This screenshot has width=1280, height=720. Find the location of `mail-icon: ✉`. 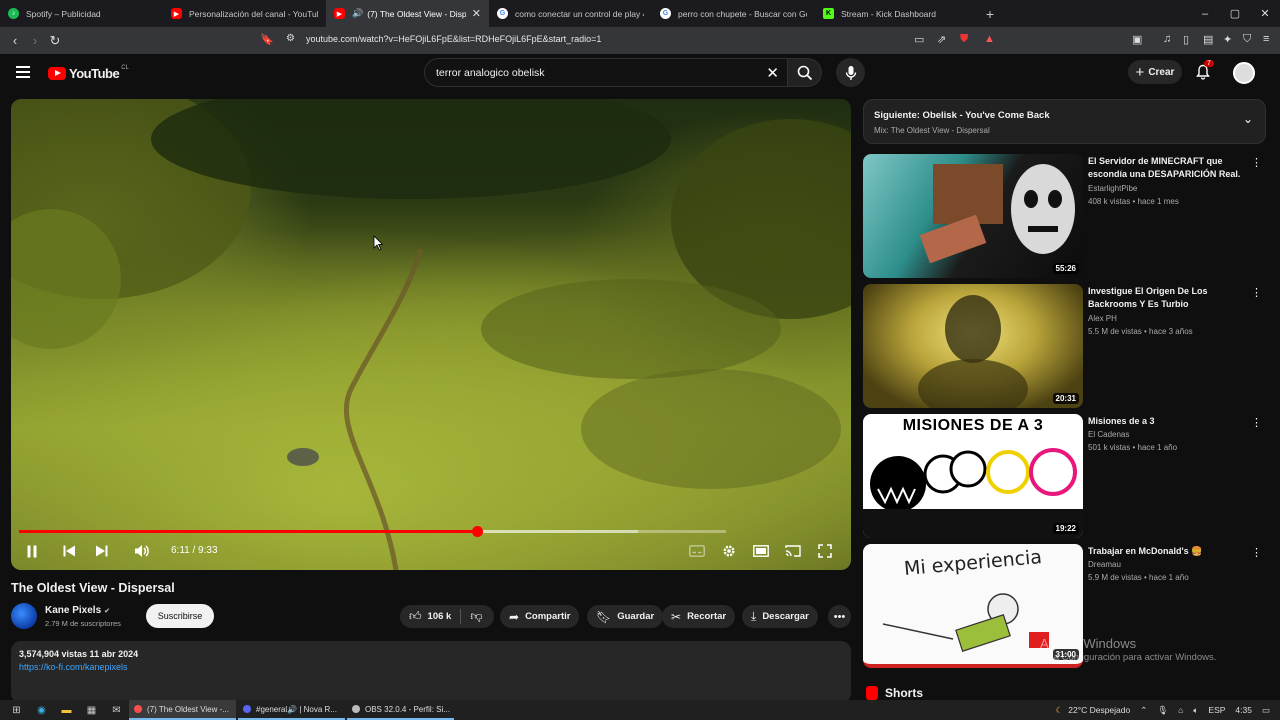

mail-icon: ✉ is located at coordinates (116, 710).